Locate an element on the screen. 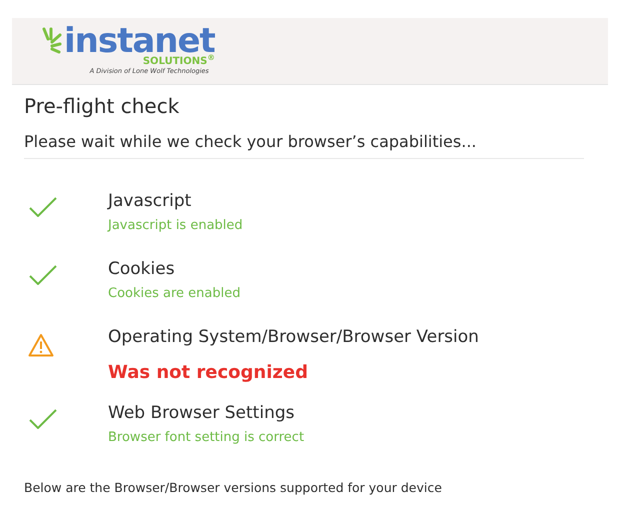  page-title: Pre-flight check is located at coordinates (102, 106).